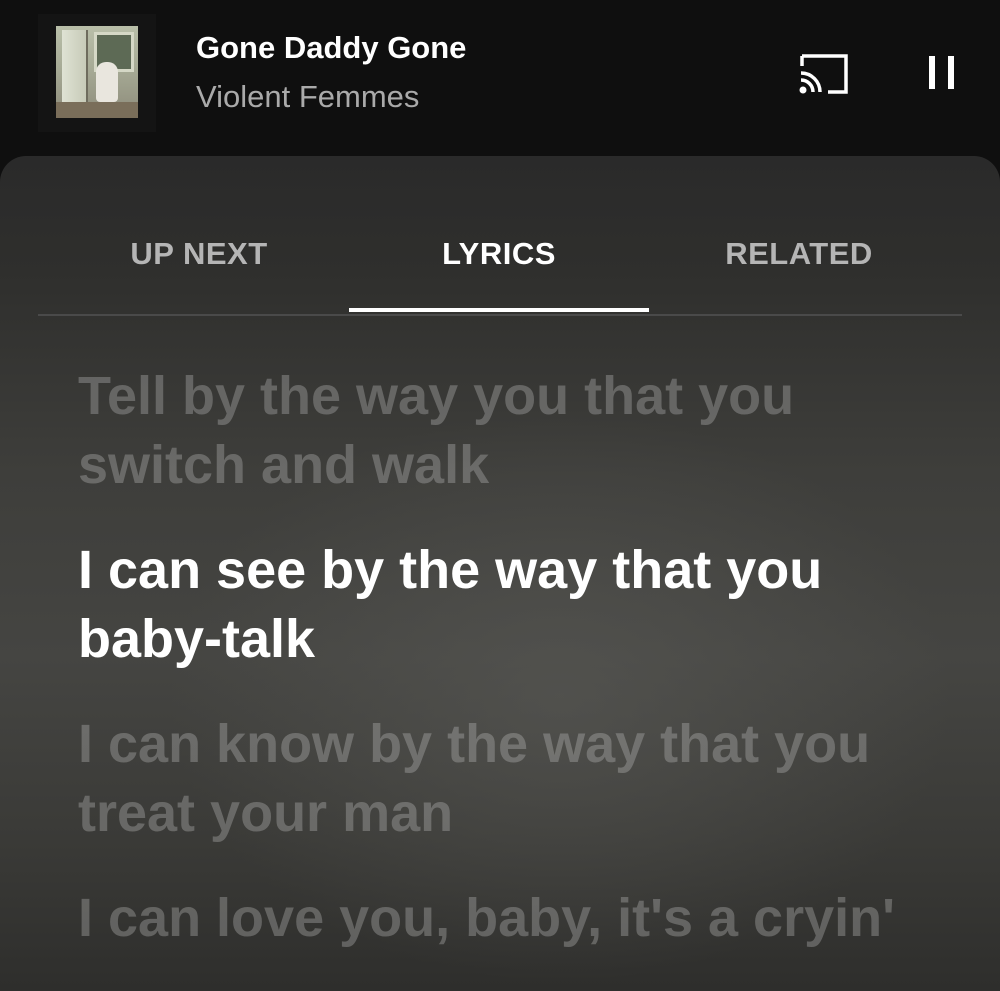 The width and height of the screenshot is (1000, 991). Describe the element at coordinates (199, 254) in the screenshot. I see `tab-up-next: UP NEXT` at that location.